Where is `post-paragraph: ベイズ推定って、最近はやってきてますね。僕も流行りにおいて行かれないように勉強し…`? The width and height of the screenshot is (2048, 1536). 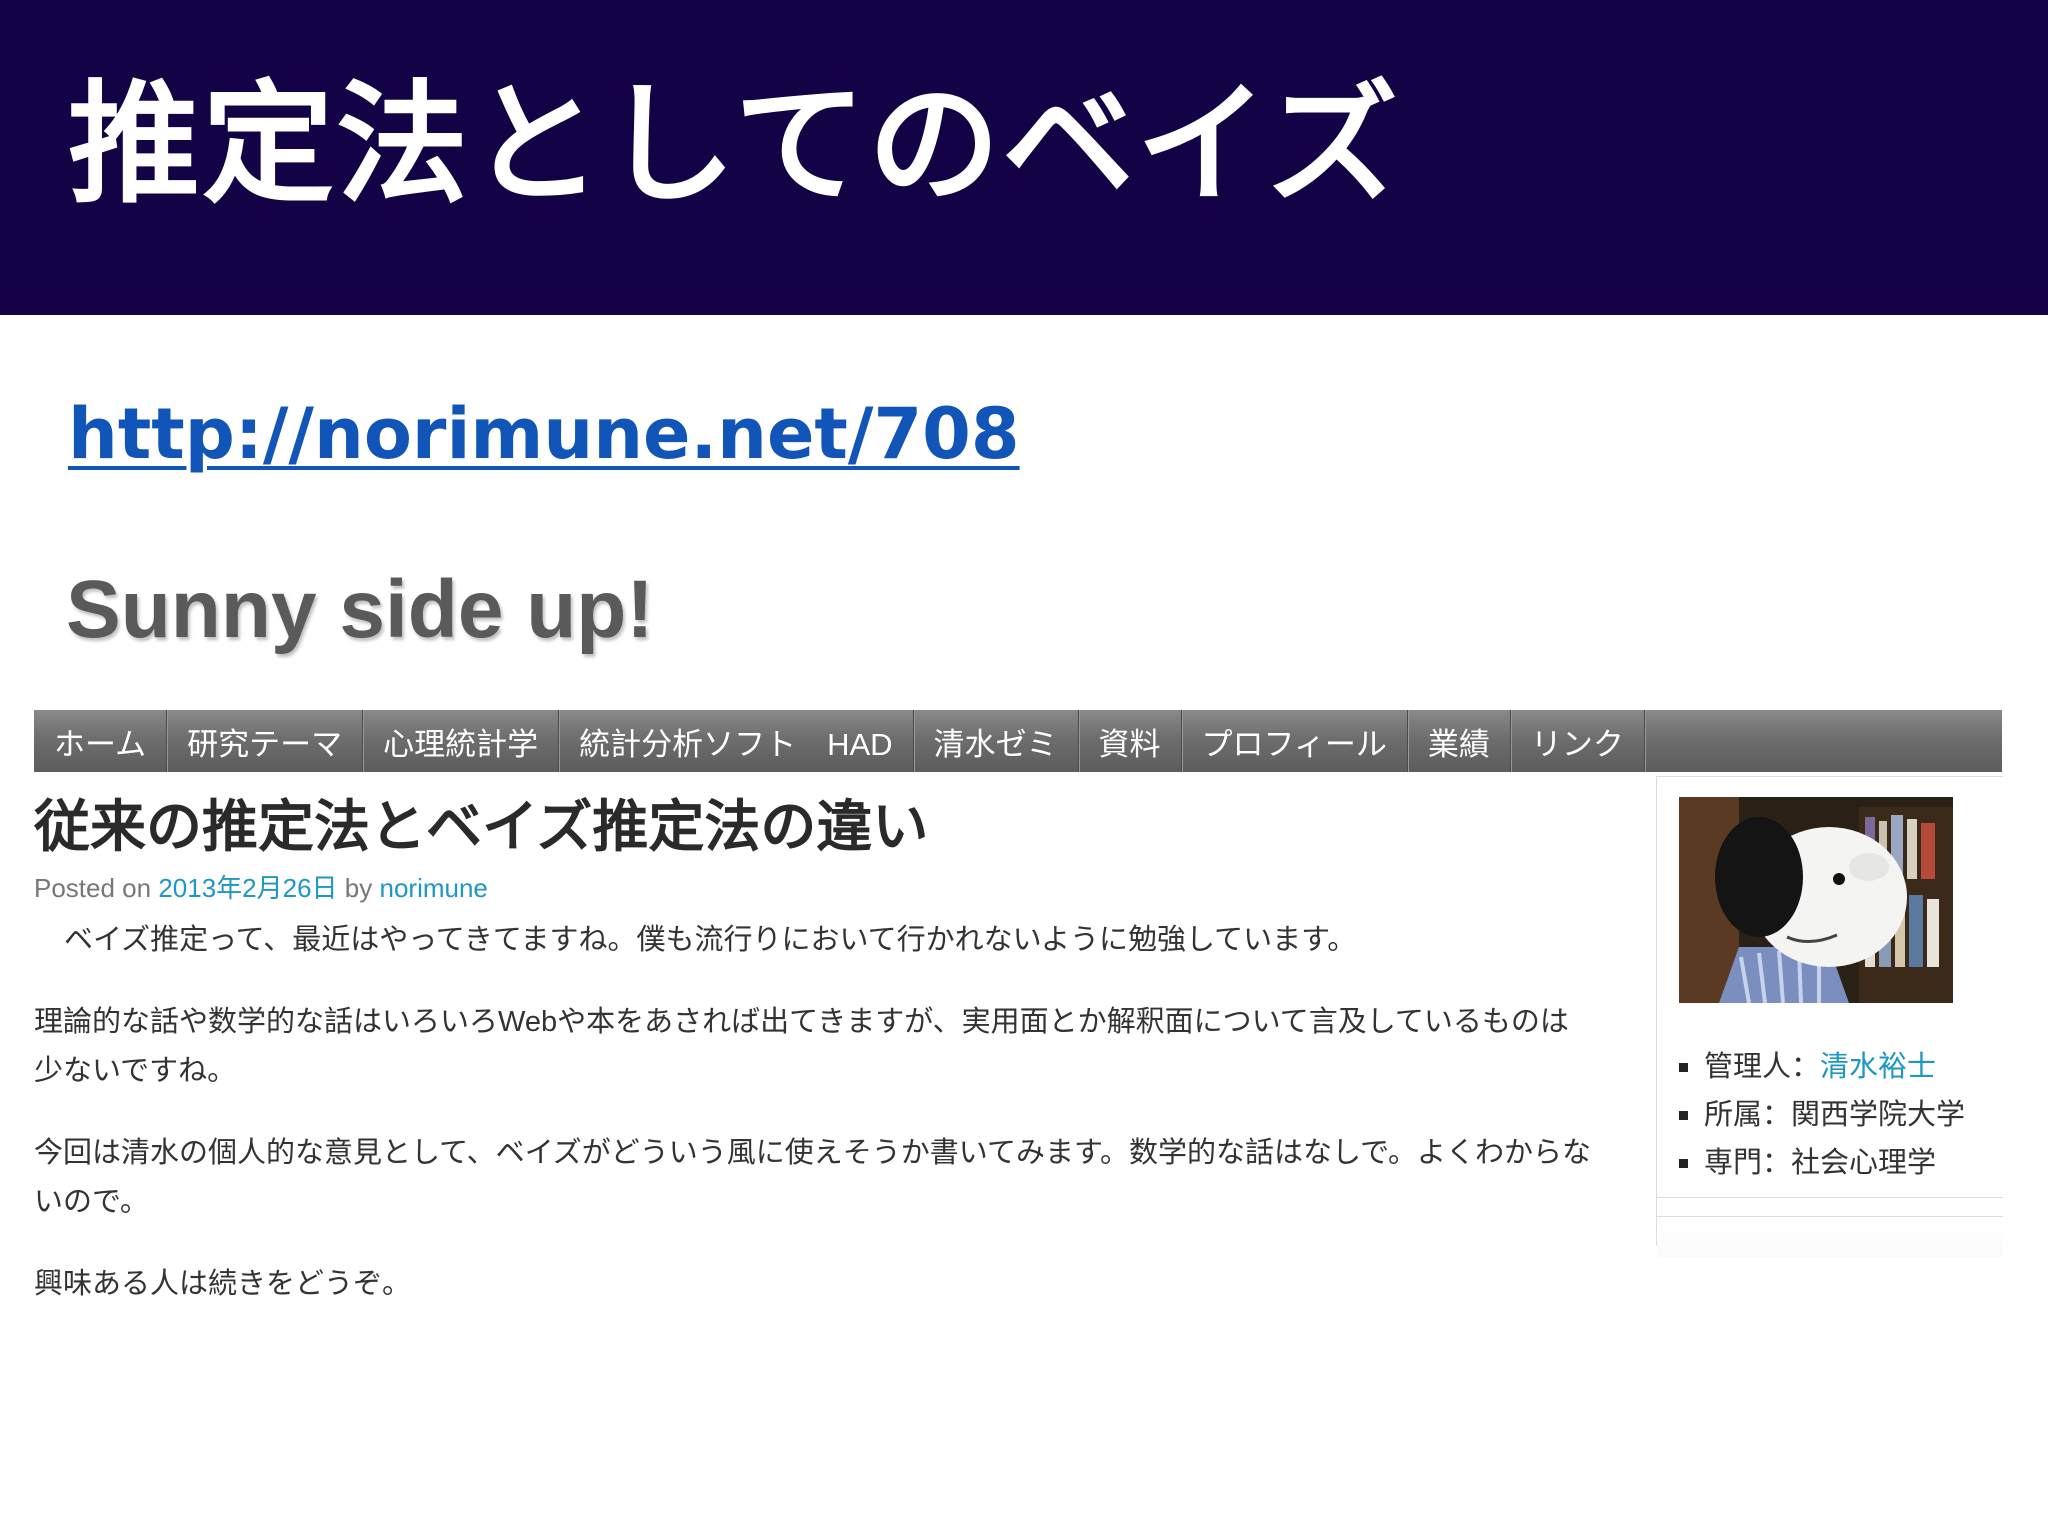 post-paragraph: ベイズ推定って、最近はやってきてますね。僕も流行りにおいて行かれないように勉強し… is located at coordinates (710, 940).